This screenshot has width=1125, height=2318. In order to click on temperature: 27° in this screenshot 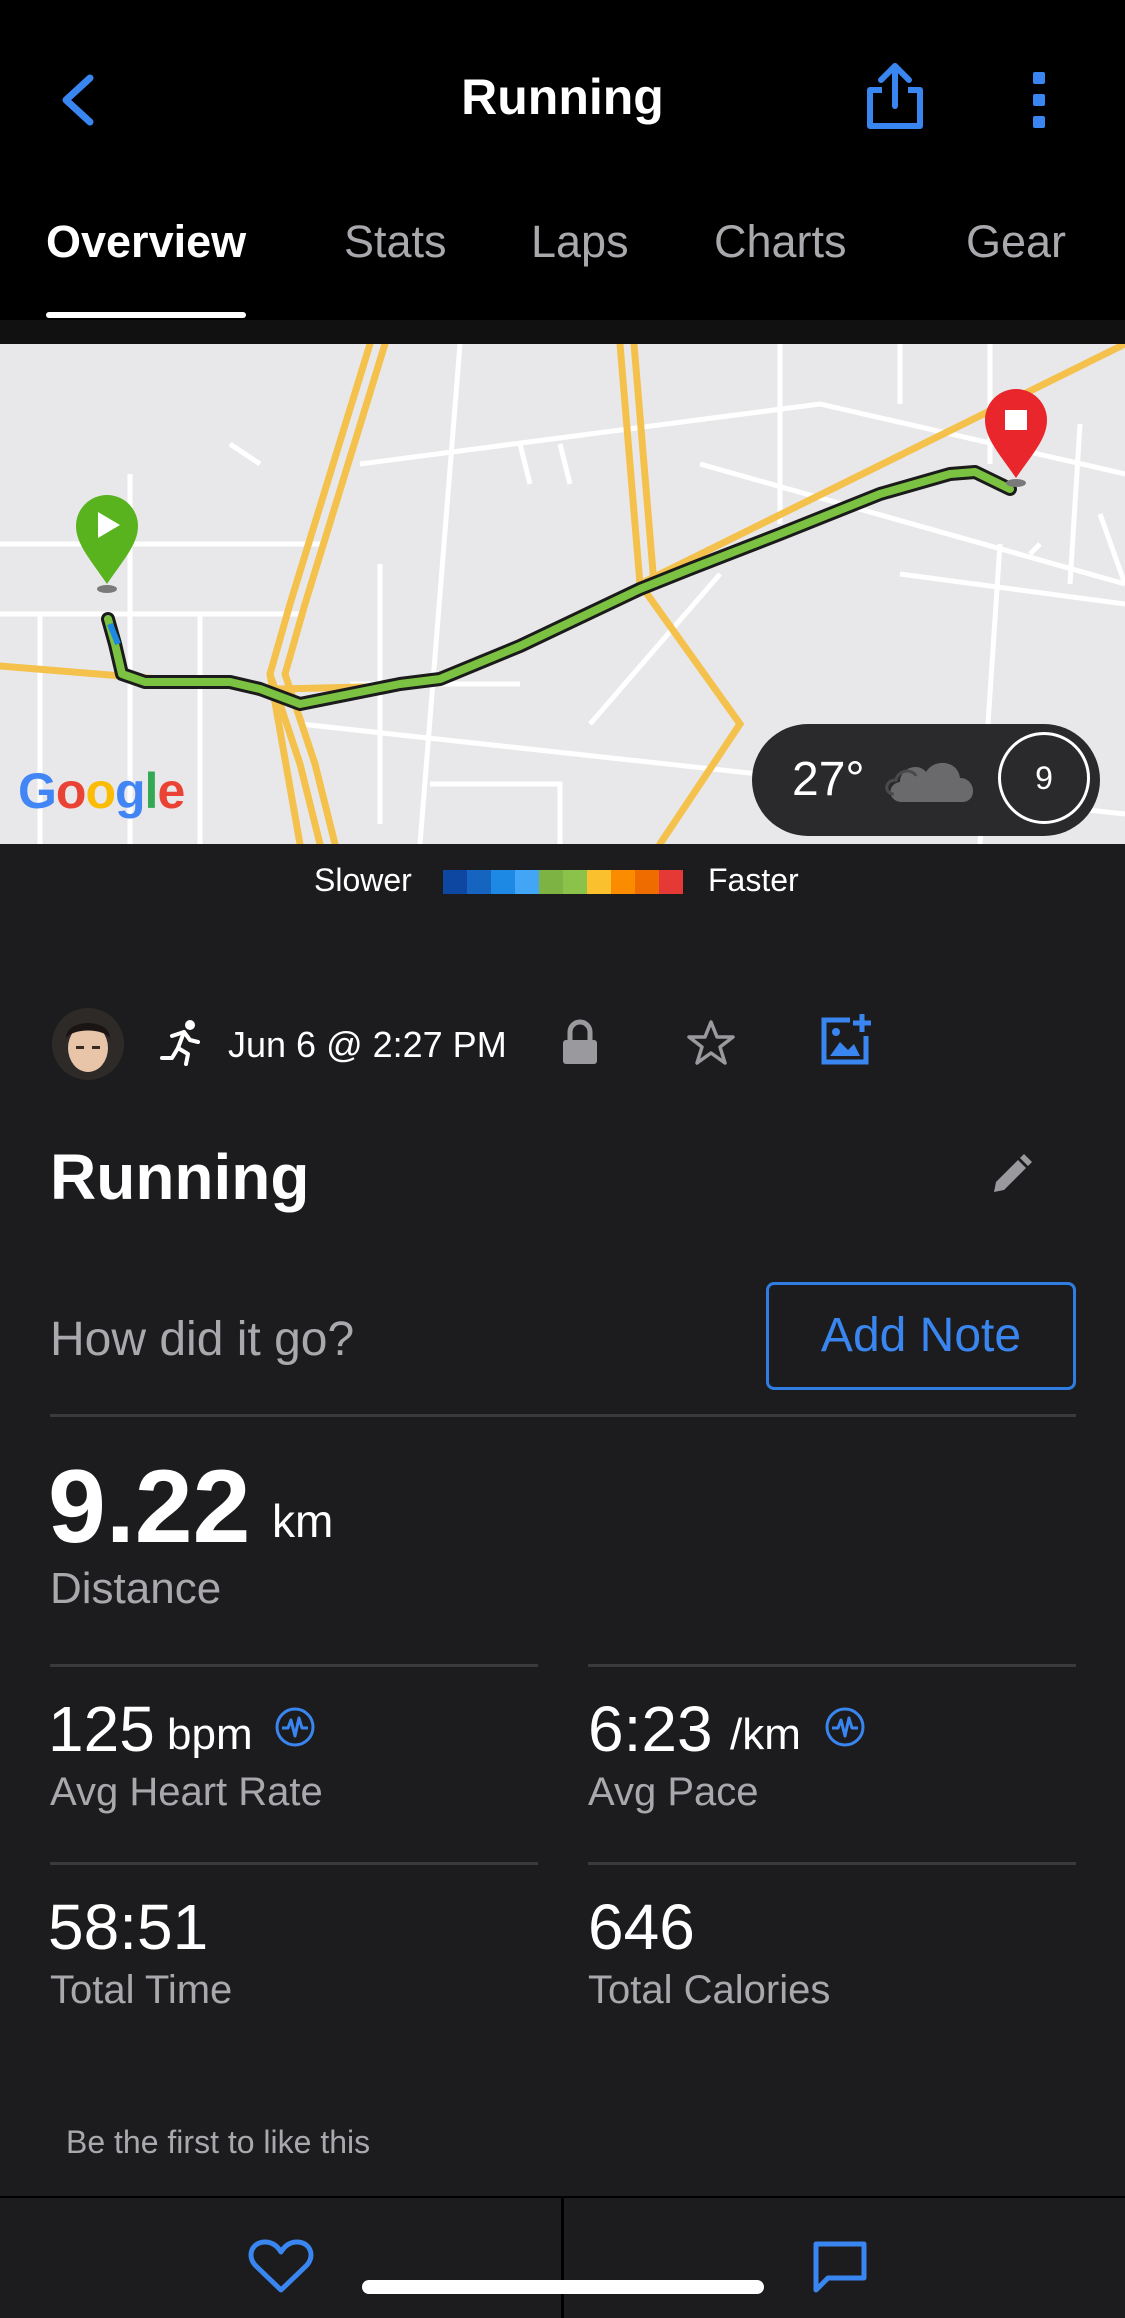, I will do `click(828, 779)`.